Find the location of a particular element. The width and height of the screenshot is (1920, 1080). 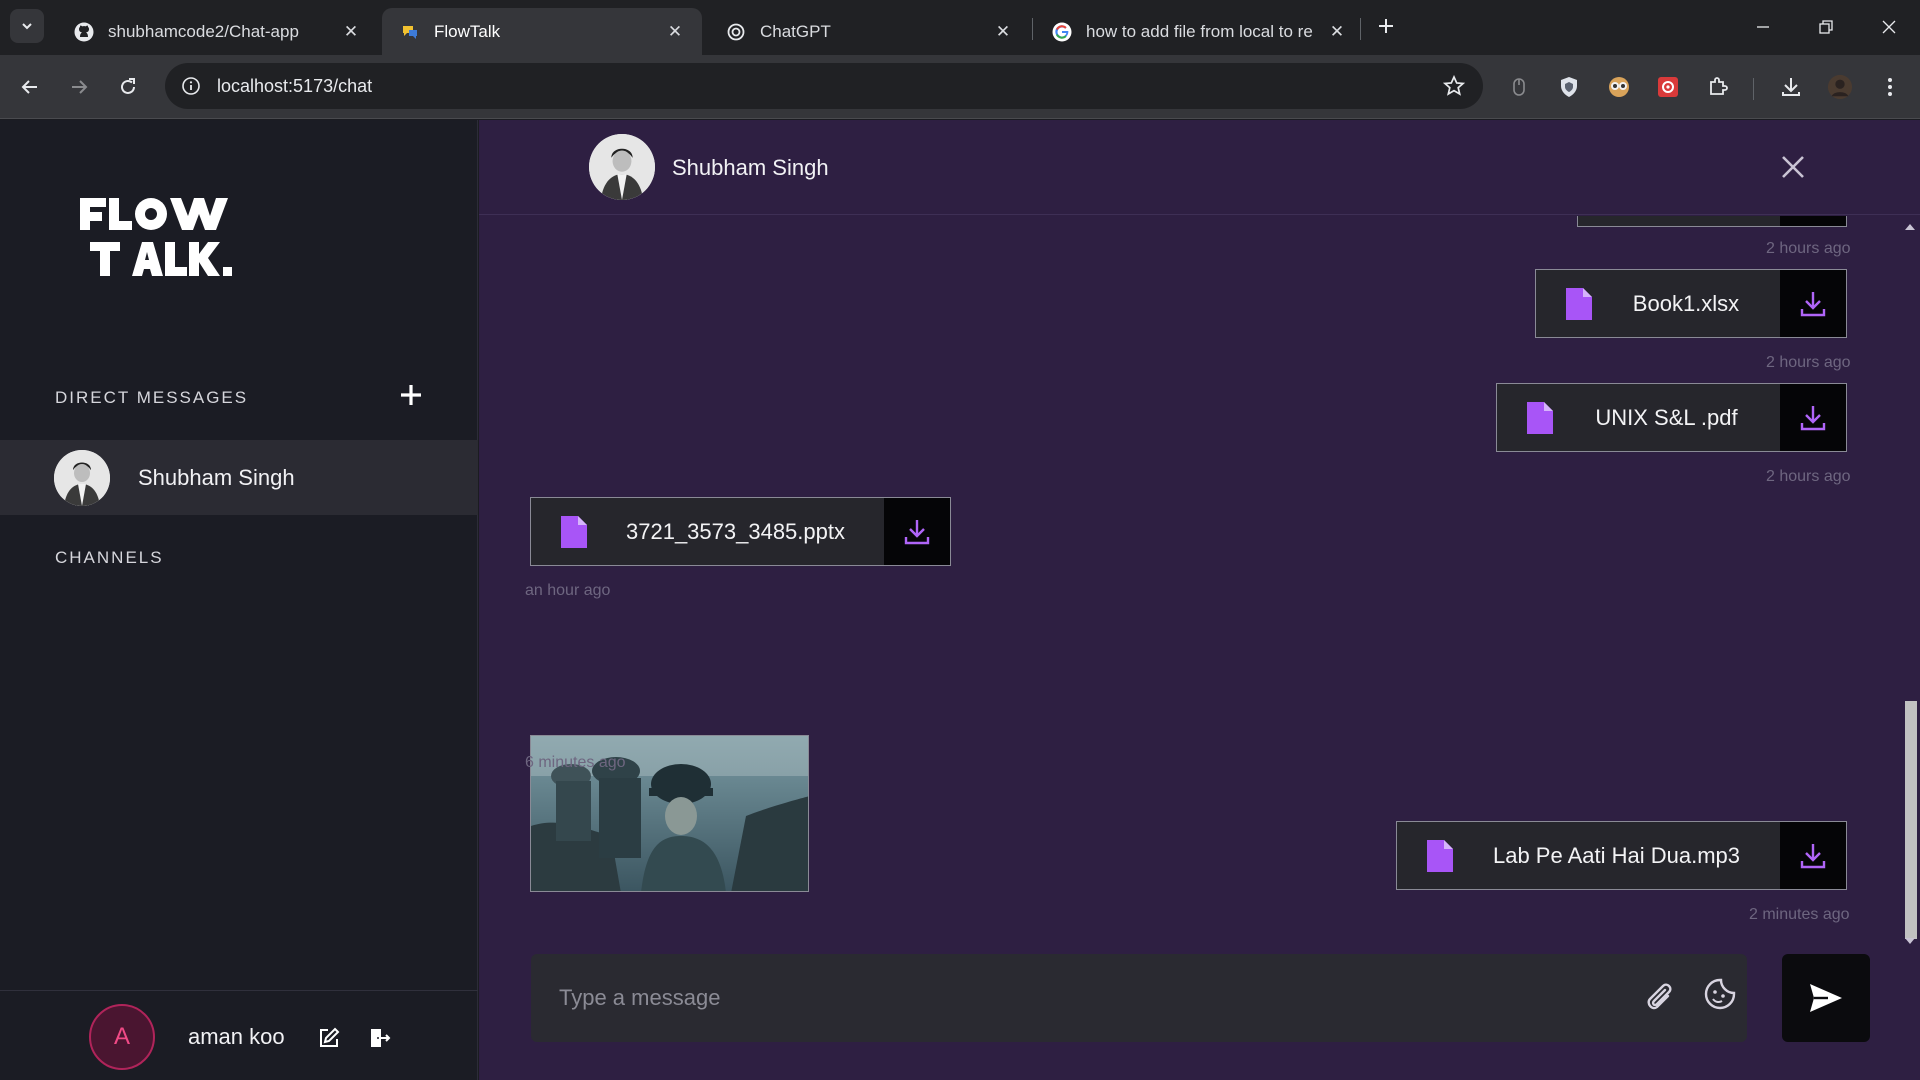

tab-github: shubhamcode2/Chat-app ✕ is located at coordinates (217, 31).